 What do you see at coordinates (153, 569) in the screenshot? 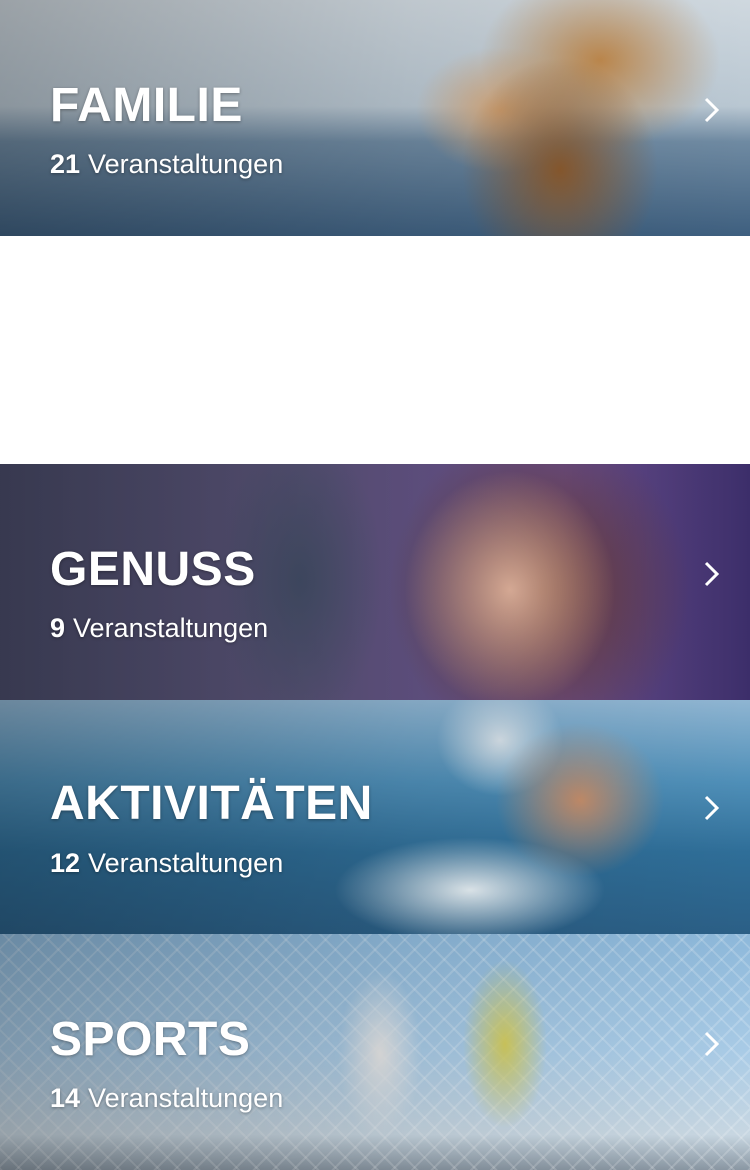
I see `category-title: GENUSS` at bounding box center [153, 569].